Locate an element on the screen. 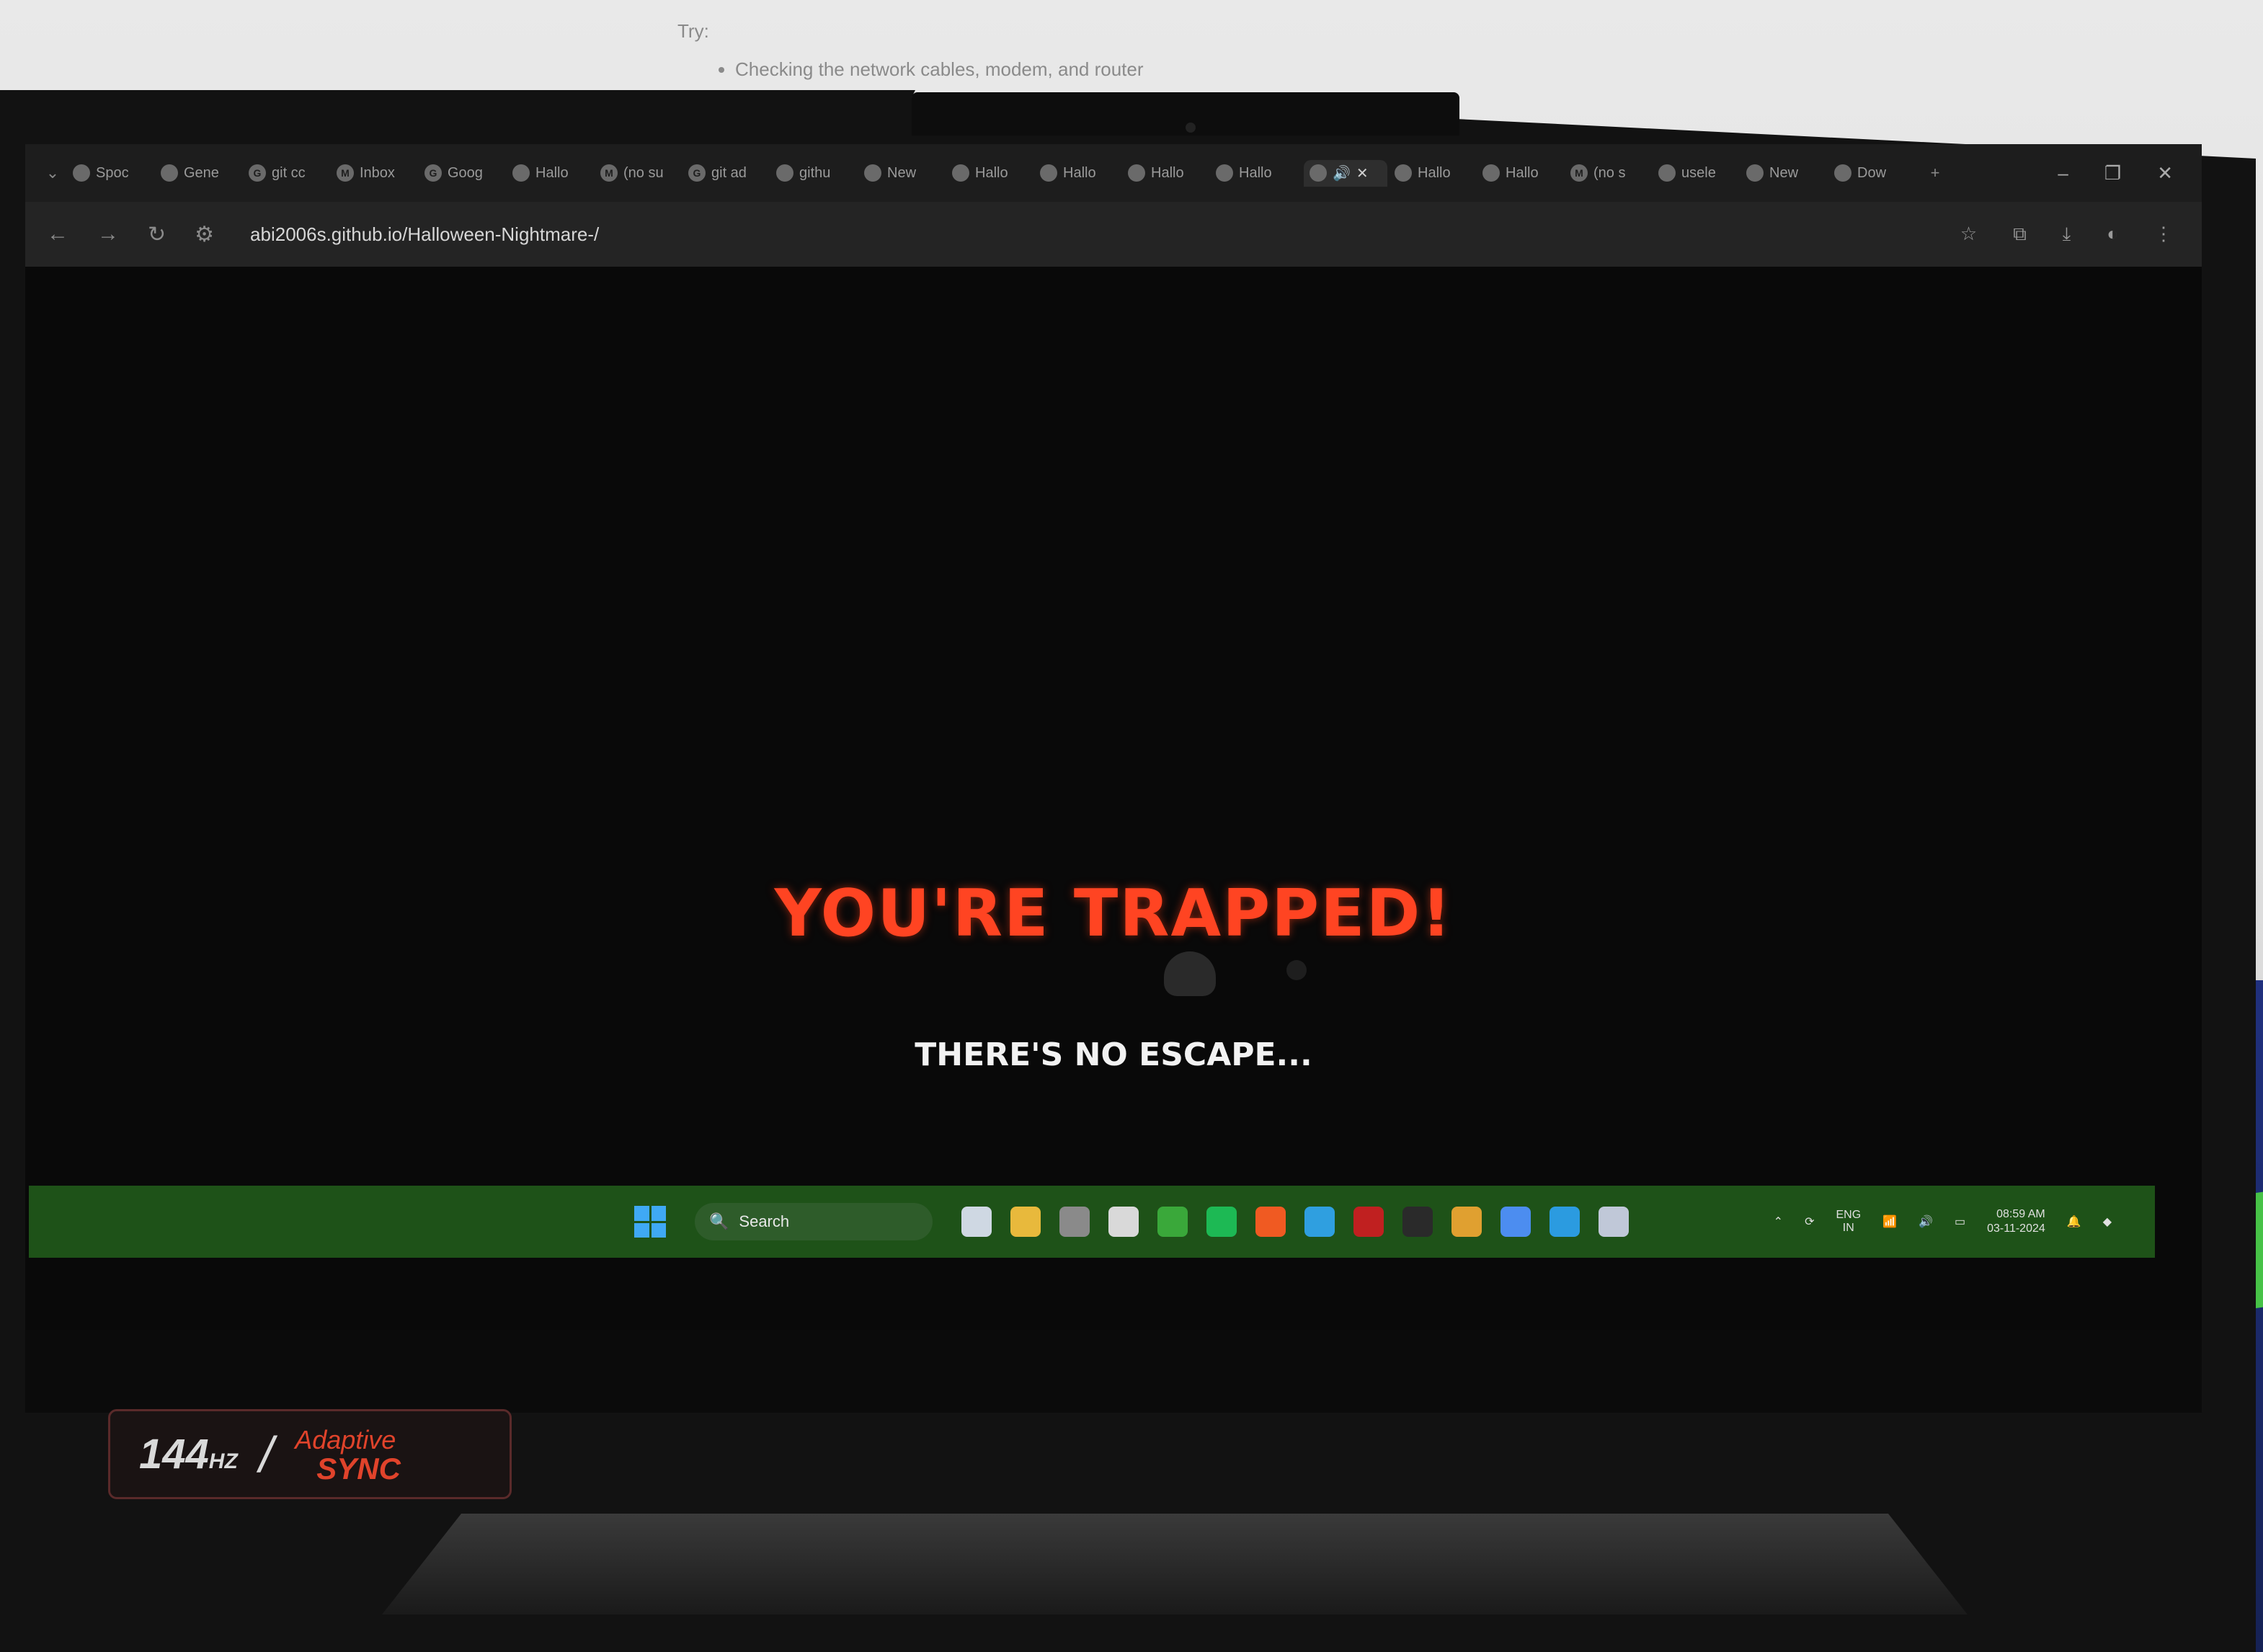 The width and height of the screenshot is (2263, 1652). profile-avatar: ◐ is located at coordinates (2113, 235).